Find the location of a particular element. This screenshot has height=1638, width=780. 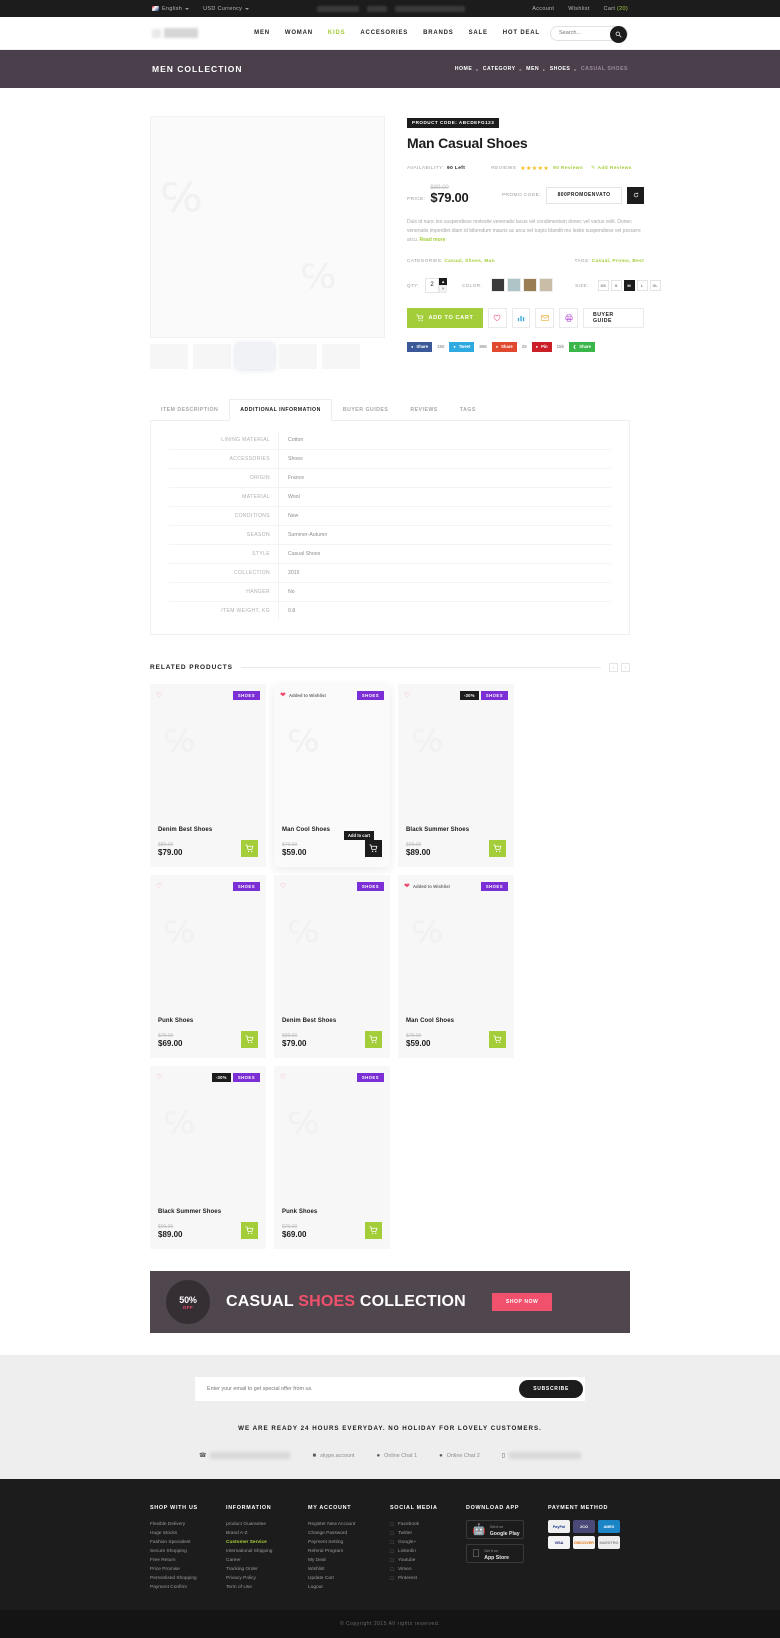

social-link: ☐ Youtube is located at coordinates (428, 1560).